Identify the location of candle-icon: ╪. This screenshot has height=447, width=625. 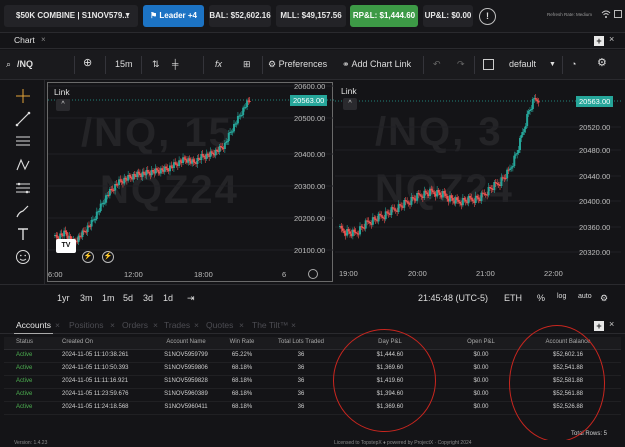
(175, 64).